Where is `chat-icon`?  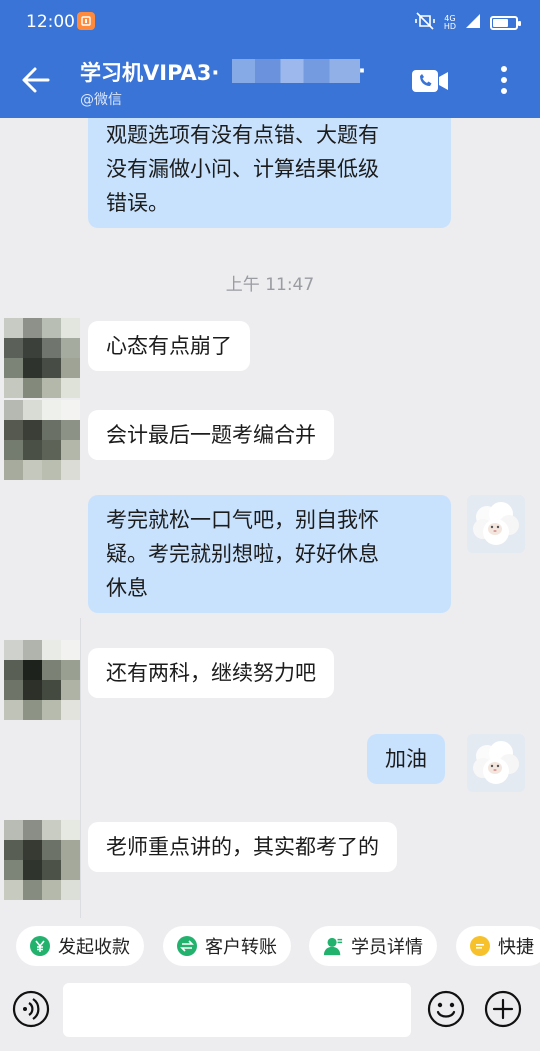
chat-icon is located at coordinates (480, 946).